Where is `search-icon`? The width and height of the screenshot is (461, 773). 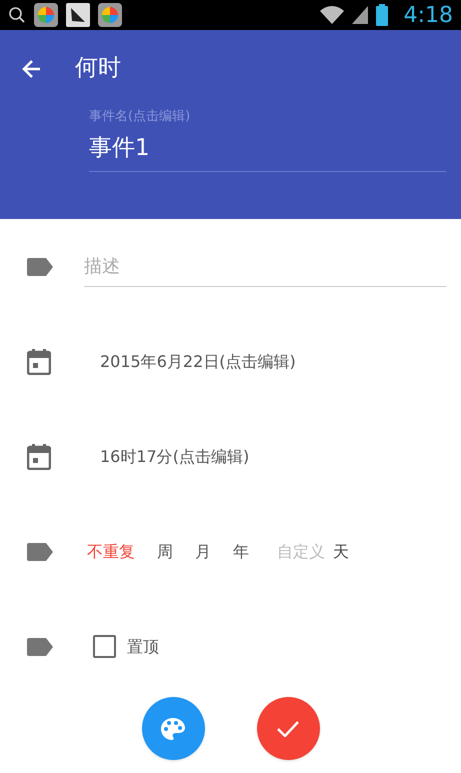
search-icon is located at coordinates (17, 15).